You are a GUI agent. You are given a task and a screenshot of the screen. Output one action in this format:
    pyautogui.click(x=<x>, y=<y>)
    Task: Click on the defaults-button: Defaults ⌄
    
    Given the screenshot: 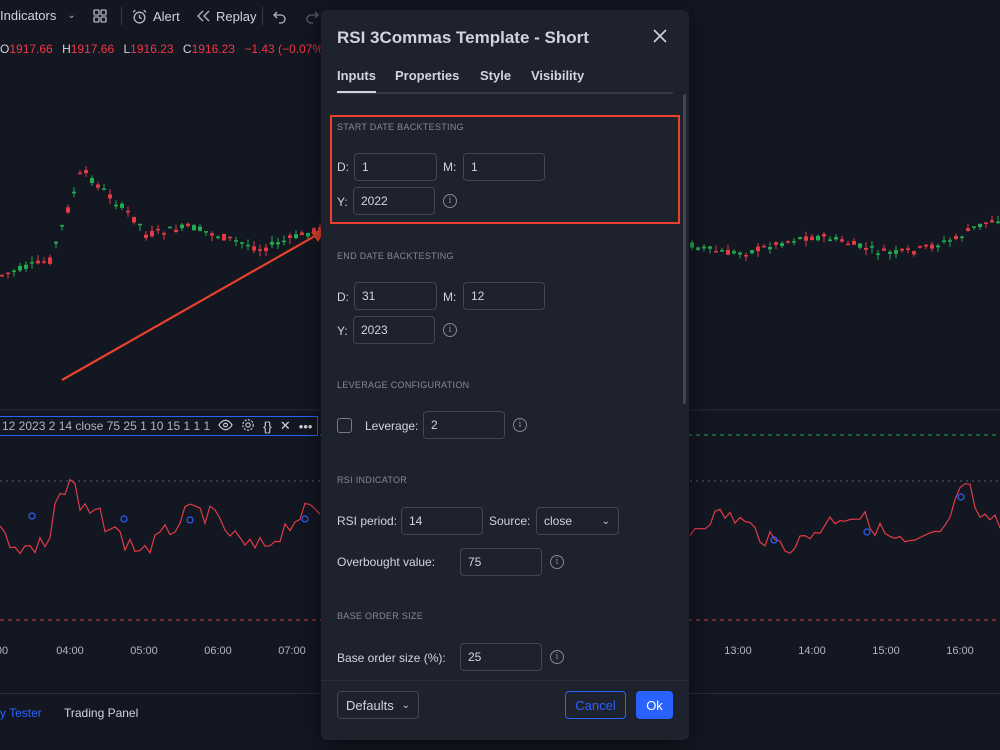 What is the action you would take?
    pyautogui.click(x=378, y=705)
    